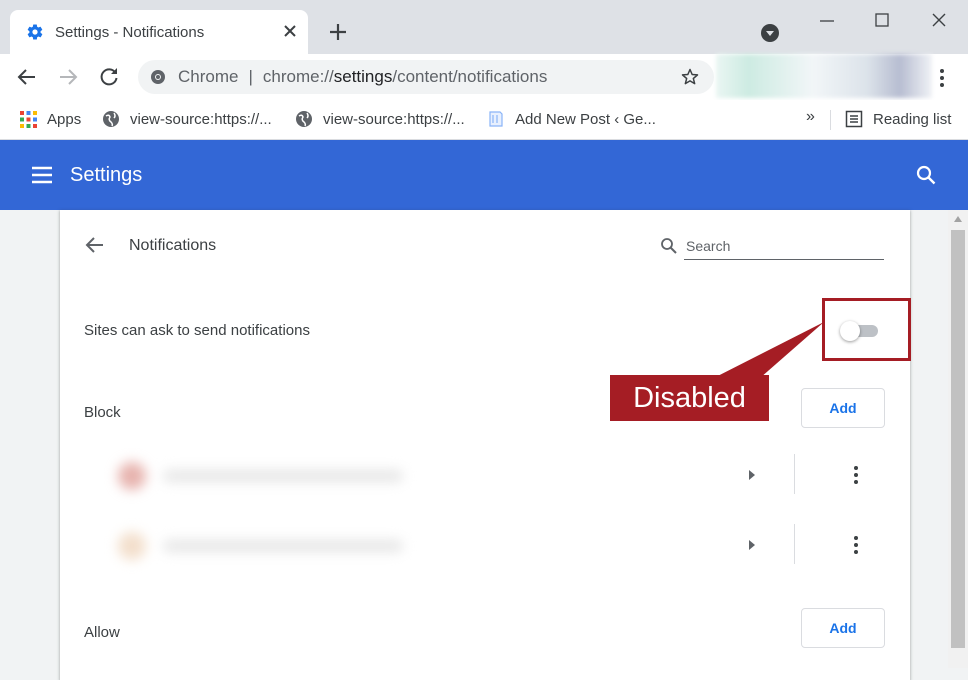 This screenshot has height=680, width=968. I want to click on bookmarks-divider, so click(830, 120).